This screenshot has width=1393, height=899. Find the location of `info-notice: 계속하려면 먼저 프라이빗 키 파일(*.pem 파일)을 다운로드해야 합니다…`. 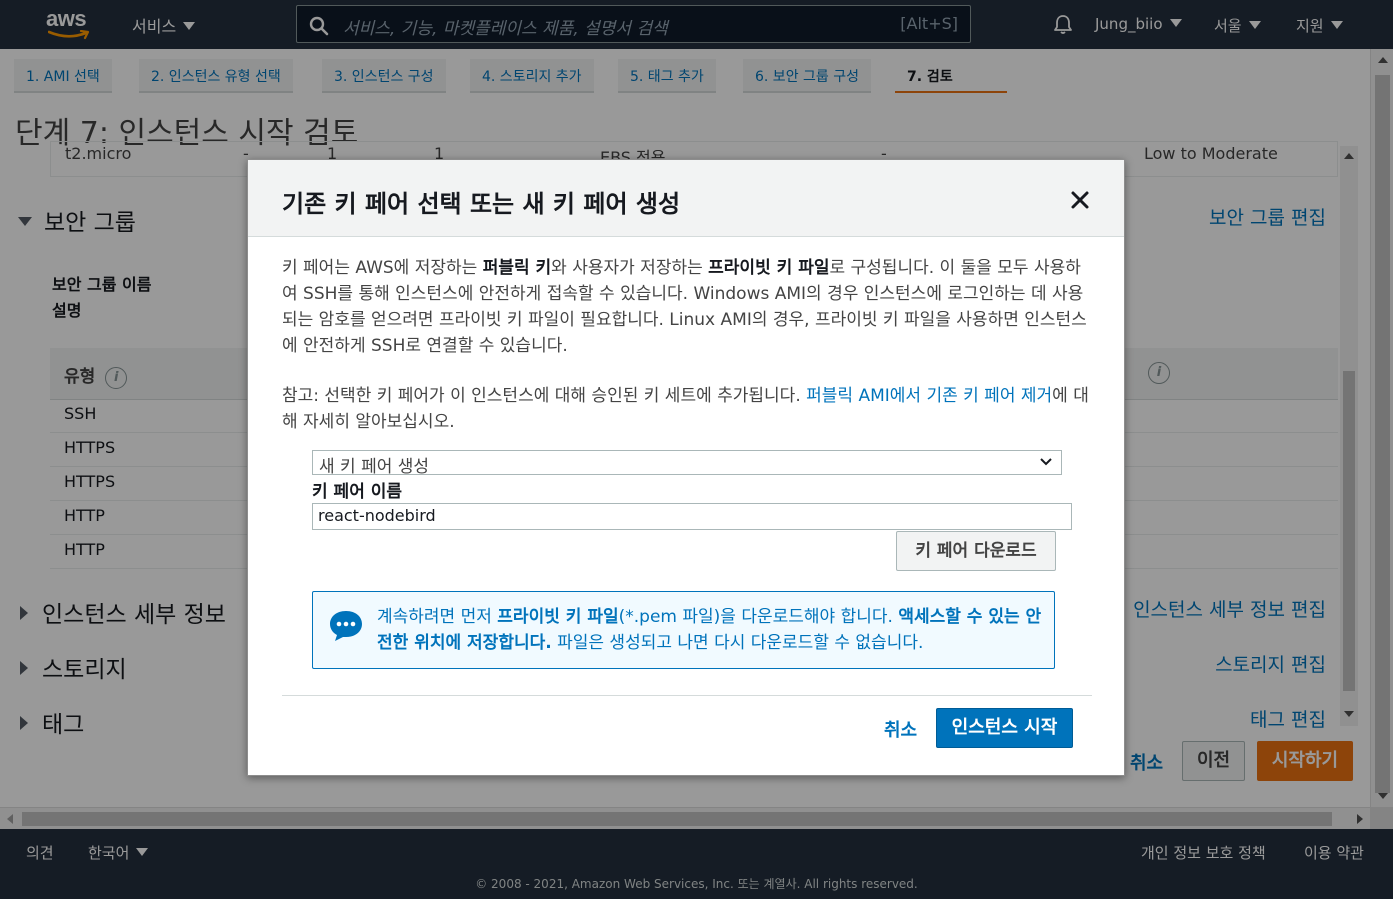

info-notice: 계속하려면 먼저 프라이빗 키 파일(*.pem 파일)을 다운로드해야 합니다… is located at coordinates (683, 630).